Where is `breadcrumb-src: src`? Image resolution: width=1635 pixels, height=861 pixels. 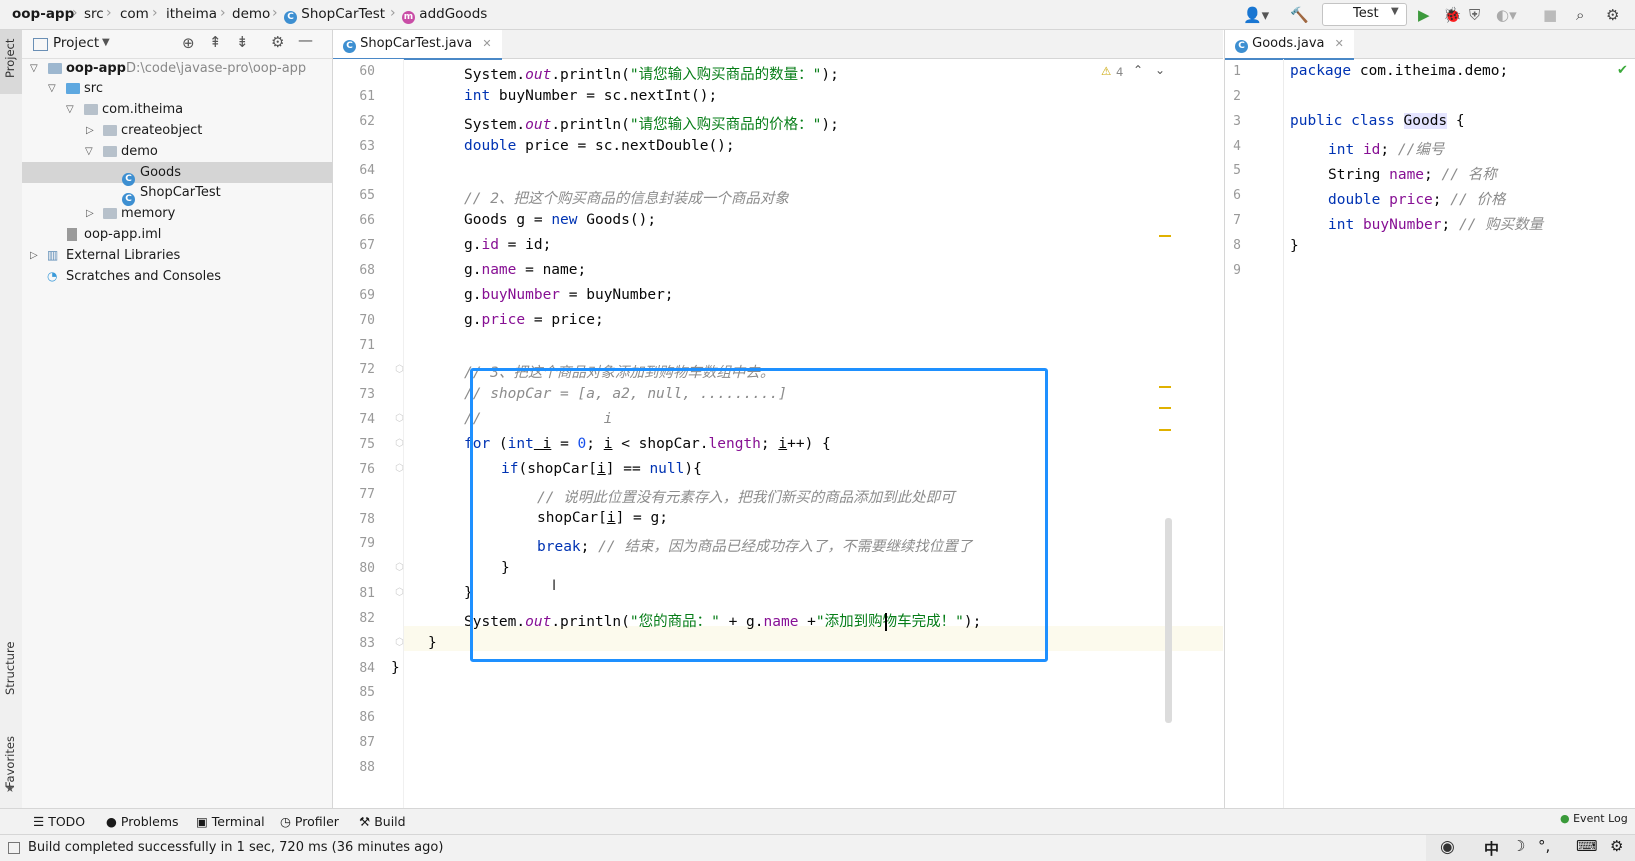
breadcrumb-src: src is located at coordinates (94, 14).